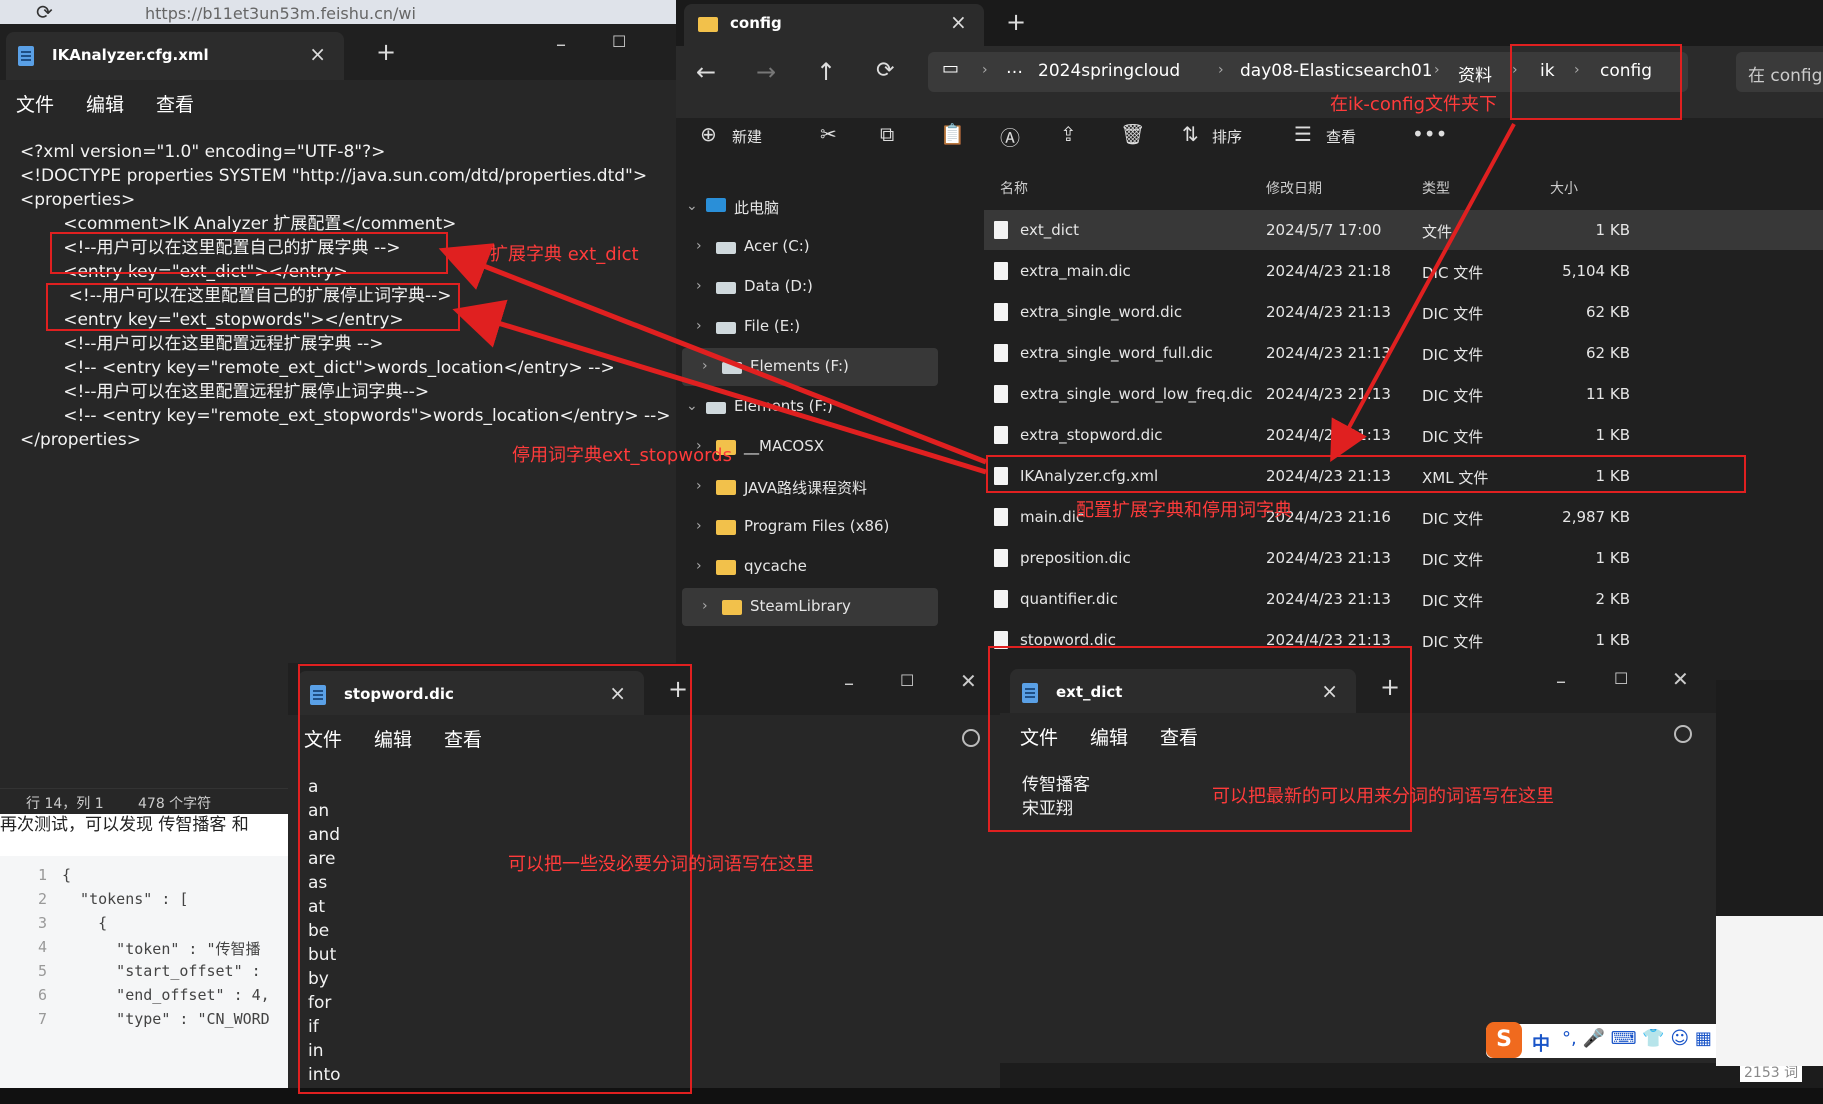  Describe the element at coordinates (1383, 796) in the screenshot. I see `annotation-extdict-hint: 可以把最新的可以用来分词的词语写在这里` at that location.